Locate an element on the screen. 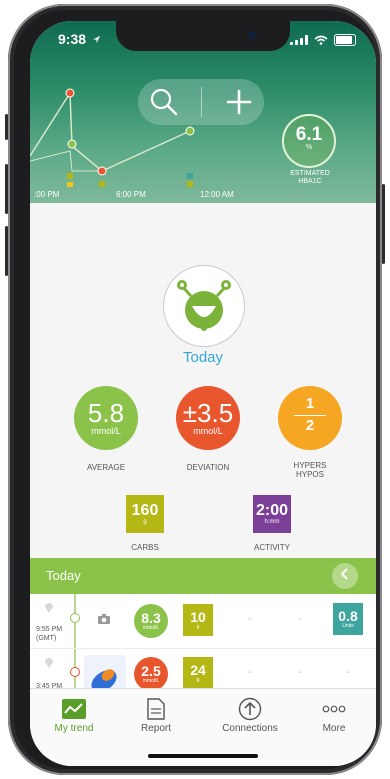 This screenshot has height=779, width=390. log-day-title: Today is located at coordinates (63, 575).